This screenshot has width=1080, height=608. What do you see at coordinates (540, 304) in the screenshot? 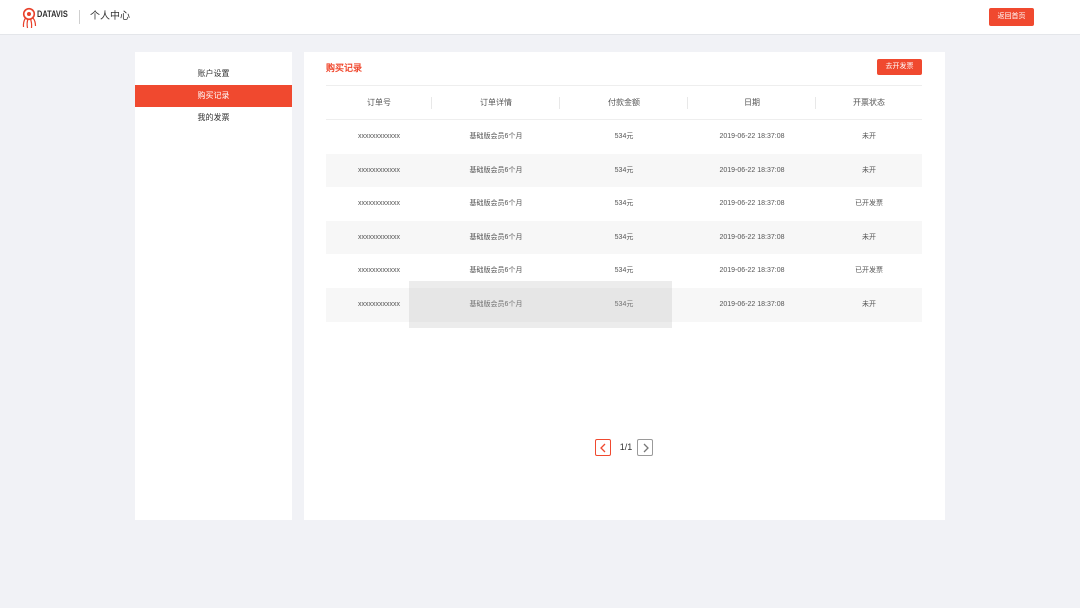
I see `watermark-overlay` at bounding box center [540, 304].